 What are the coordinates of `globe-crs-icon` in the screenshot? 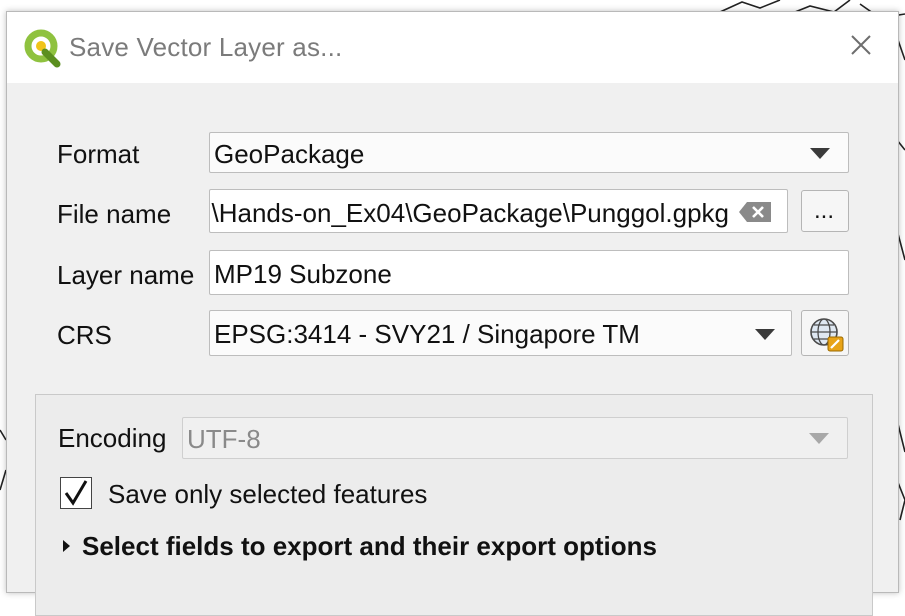 It's located at (827, 335).